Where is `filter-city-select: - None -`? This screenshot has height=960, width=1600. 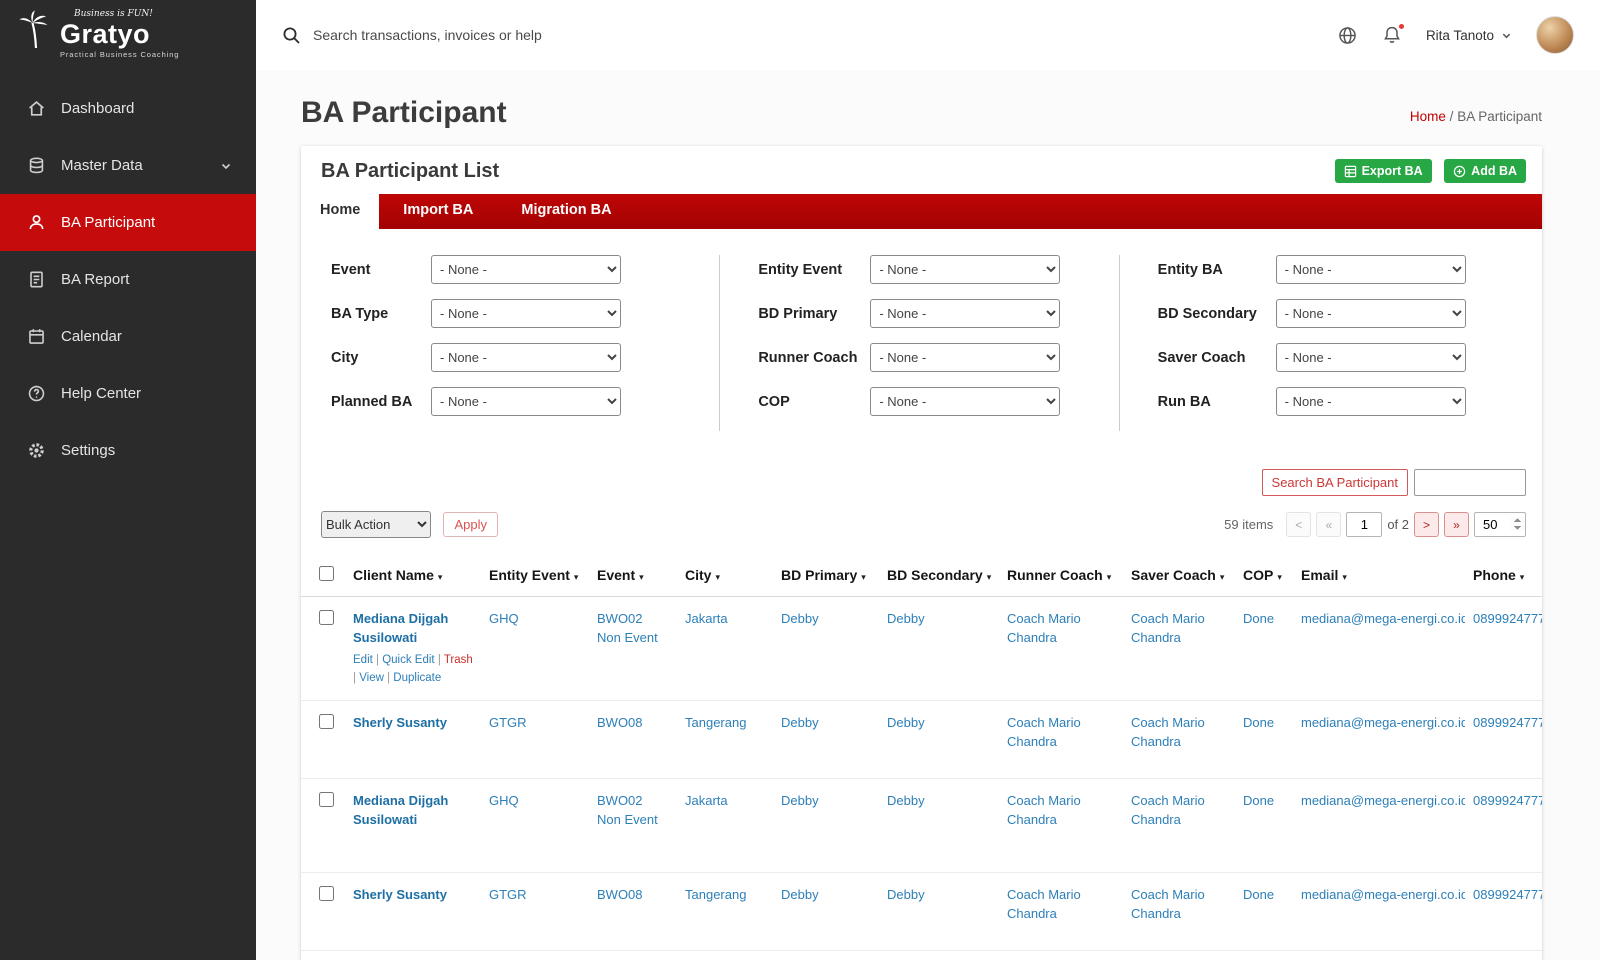
filter-city-select: - None - is located at coordinates (526, 357).